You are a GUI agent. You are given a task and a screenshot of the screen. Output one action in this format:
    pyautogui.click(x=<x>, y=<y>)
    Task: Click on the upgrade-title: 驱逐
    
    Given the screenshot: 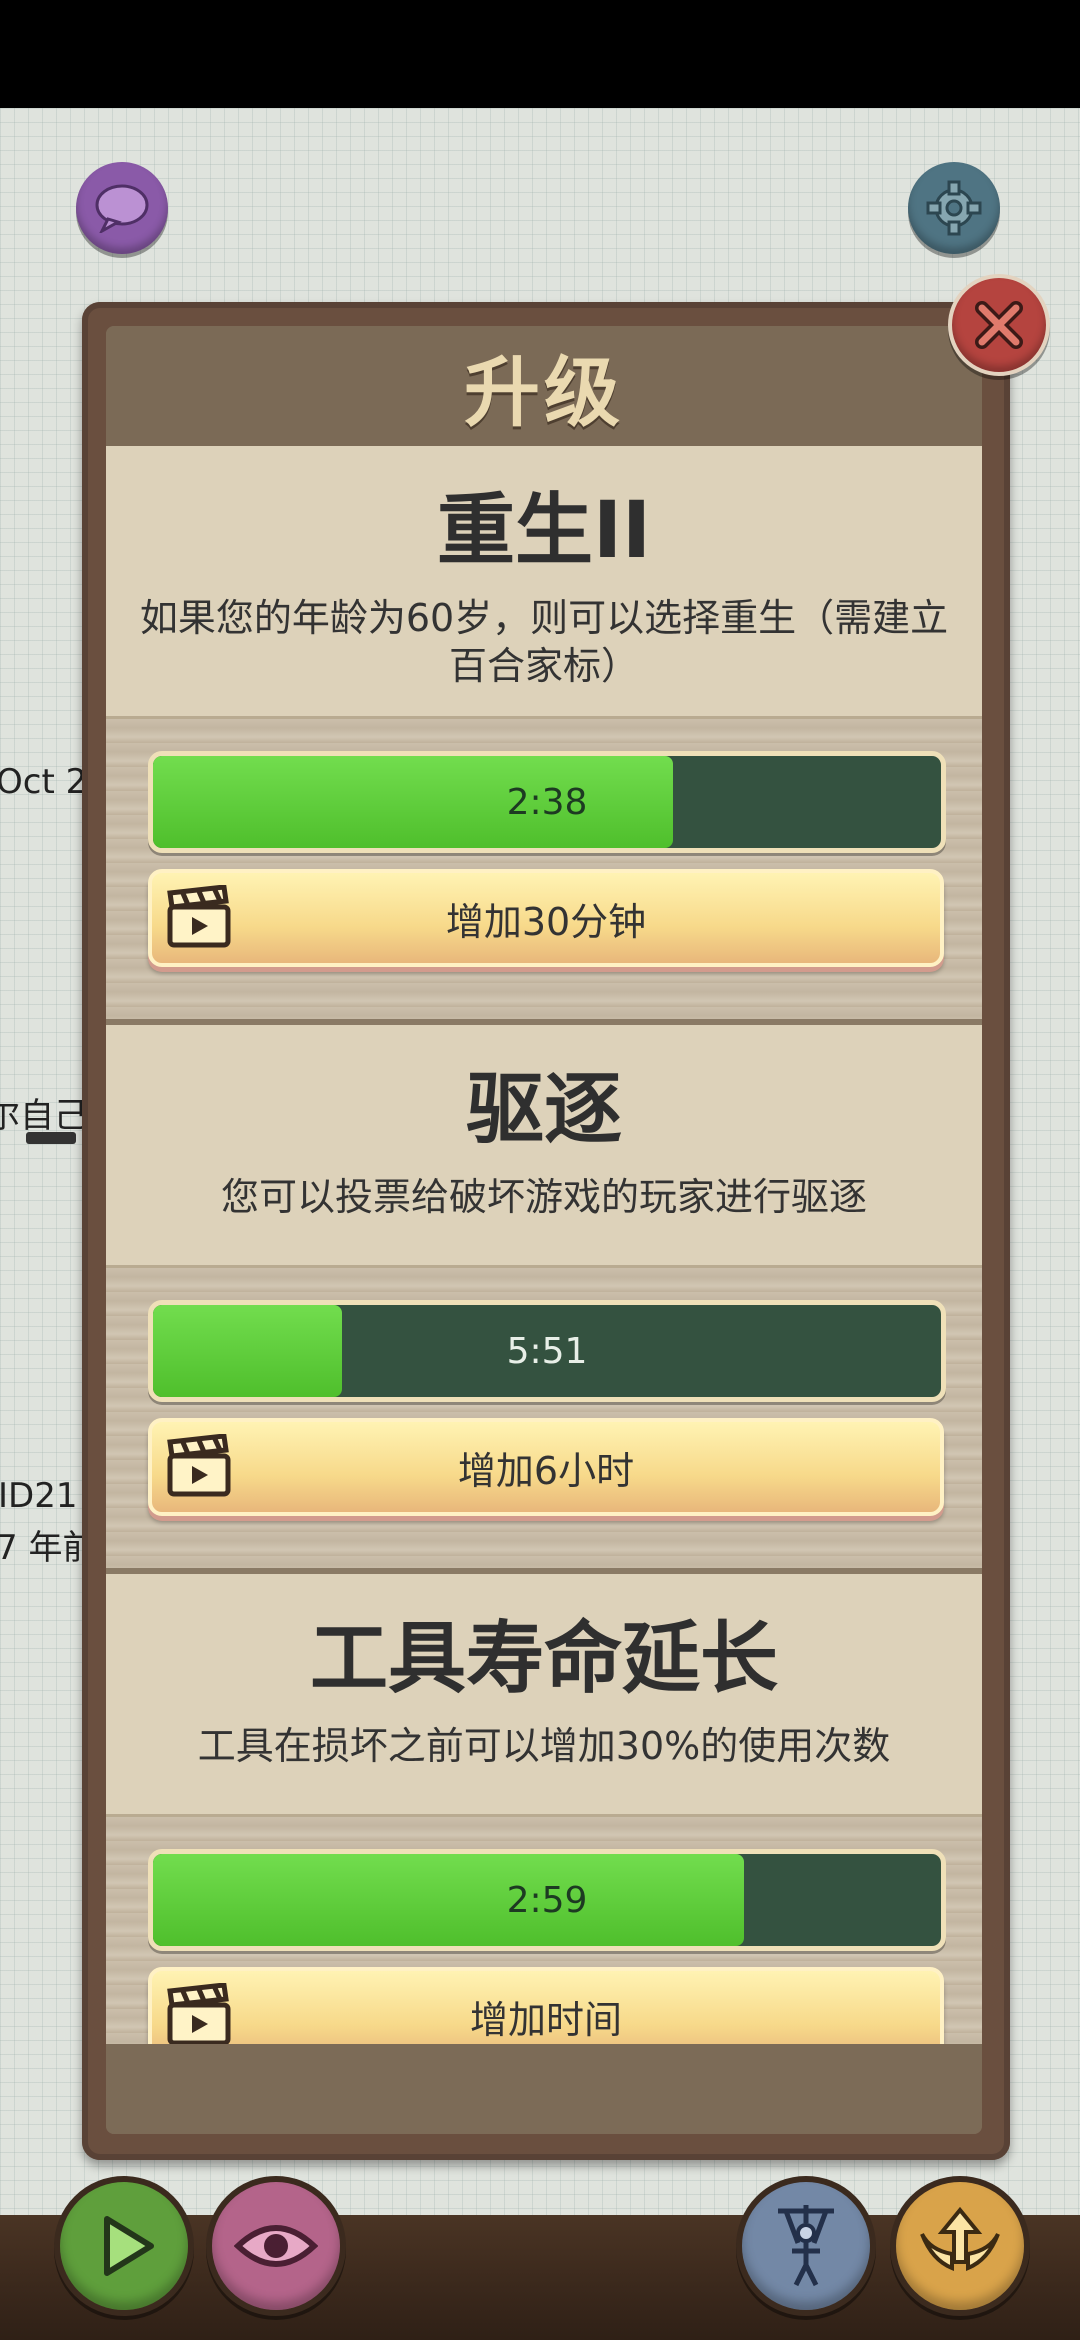 What is the action you would take?
    pyautogui.click(x=543, y=1110)
    